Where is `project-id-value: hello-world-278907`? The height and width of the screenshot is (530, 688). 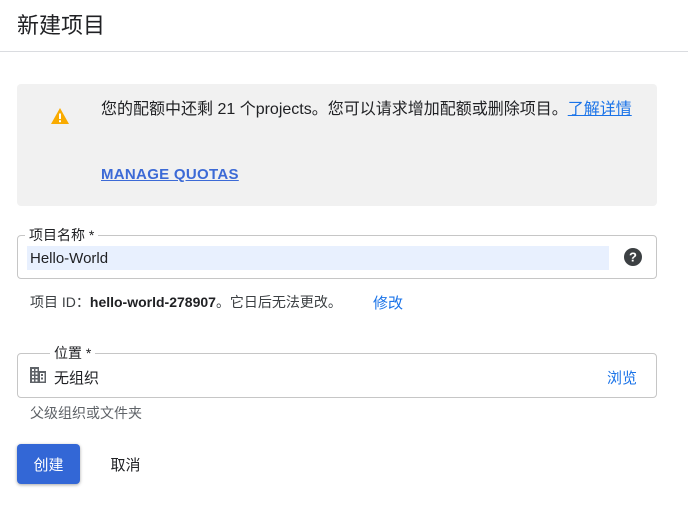
project-id-value: hello-world-278907 is located at coordinates (152, 302).